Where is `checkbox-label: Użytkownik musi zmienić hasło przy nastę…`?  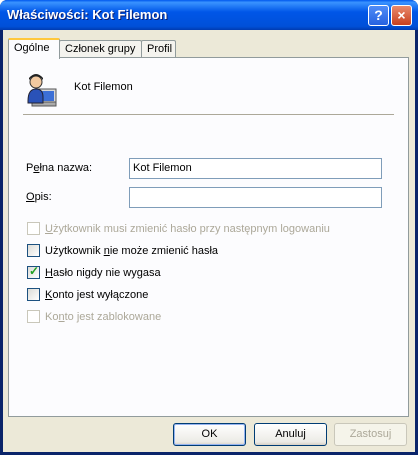
checkbox-label: Użytkownik musi zmienić hasło przy nastę… is located at coordinates (187, 228).